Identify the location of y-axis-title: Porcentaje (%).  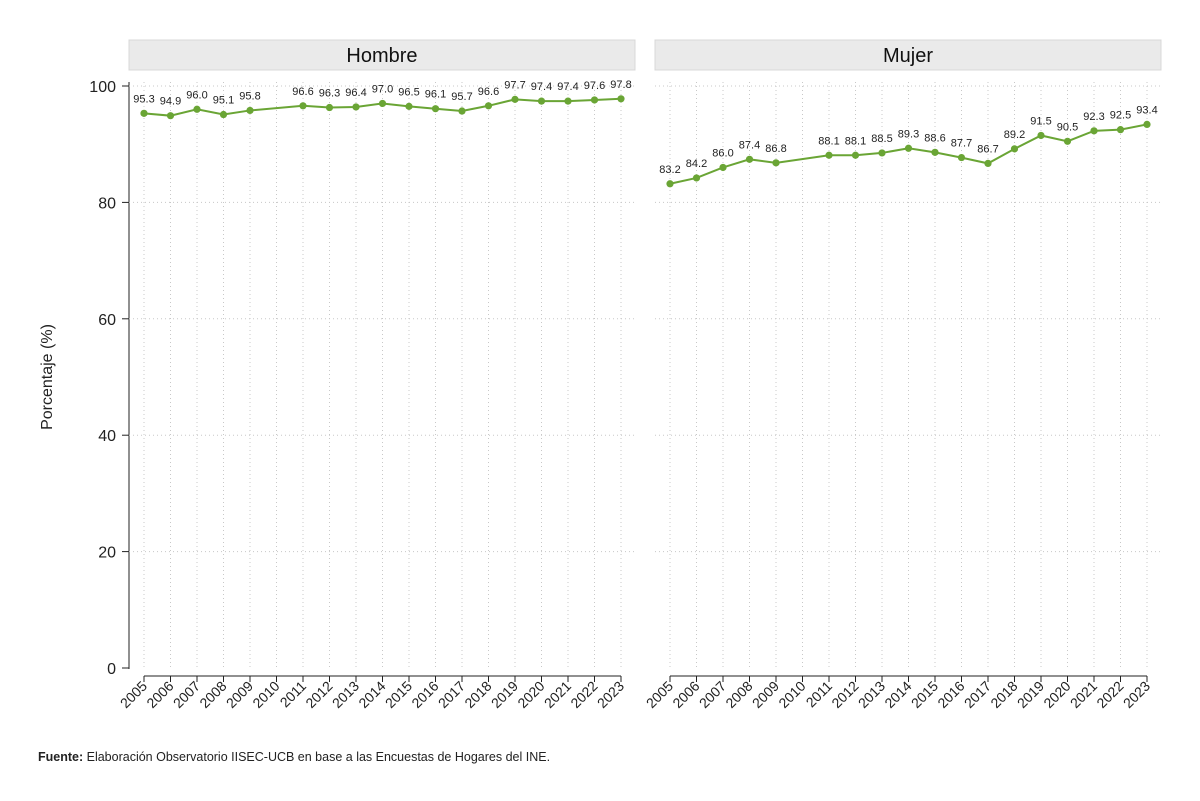
(47, 377).